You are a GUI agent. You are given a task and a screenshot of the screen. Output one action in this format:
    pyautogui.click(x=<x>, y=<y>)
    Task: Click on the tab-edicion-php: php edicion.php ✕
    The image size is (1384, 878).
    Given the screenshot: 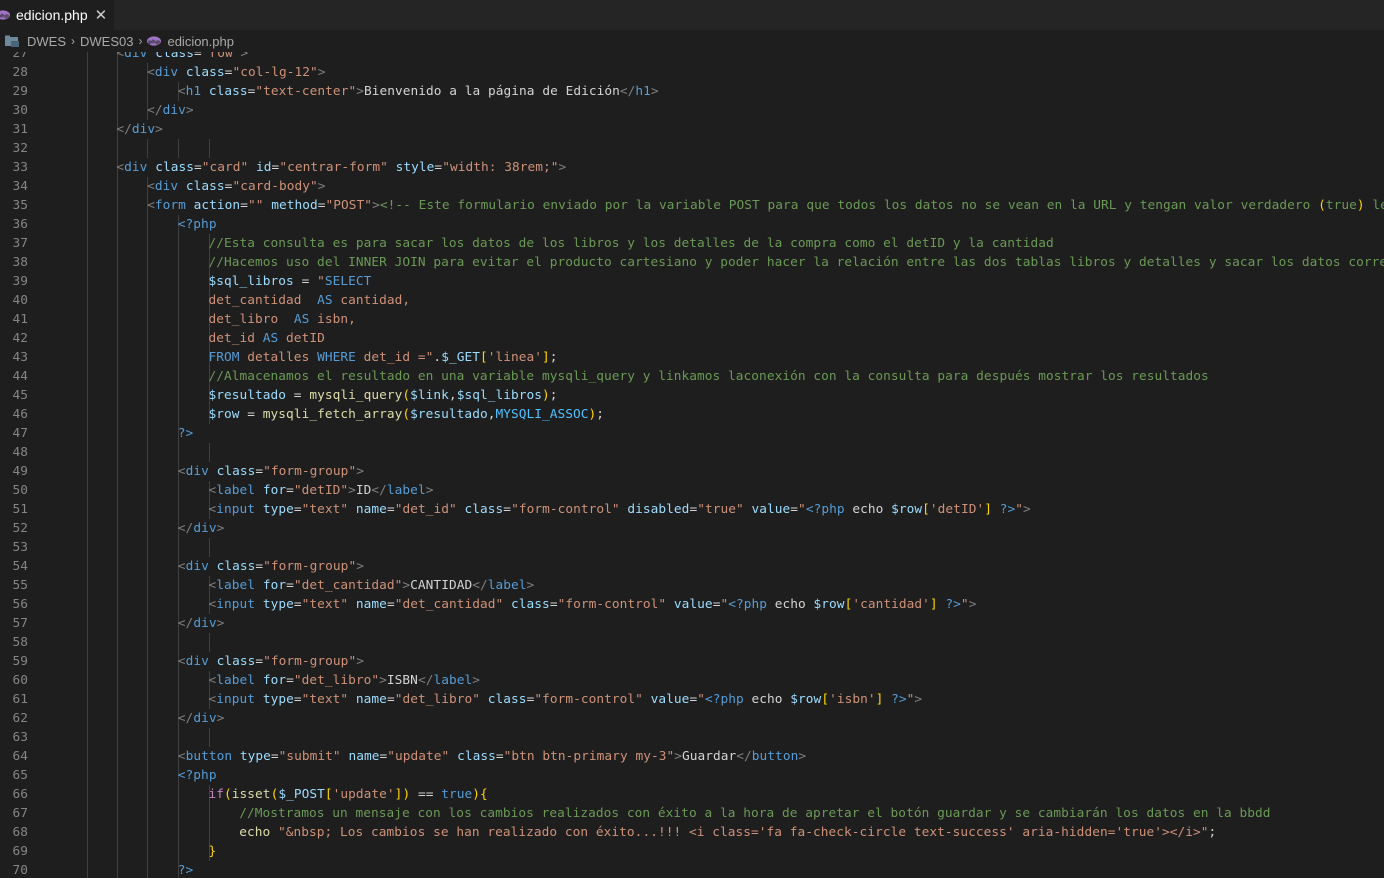 What is the action you would take?
    pyautogui.click(x=57, y=15)
    